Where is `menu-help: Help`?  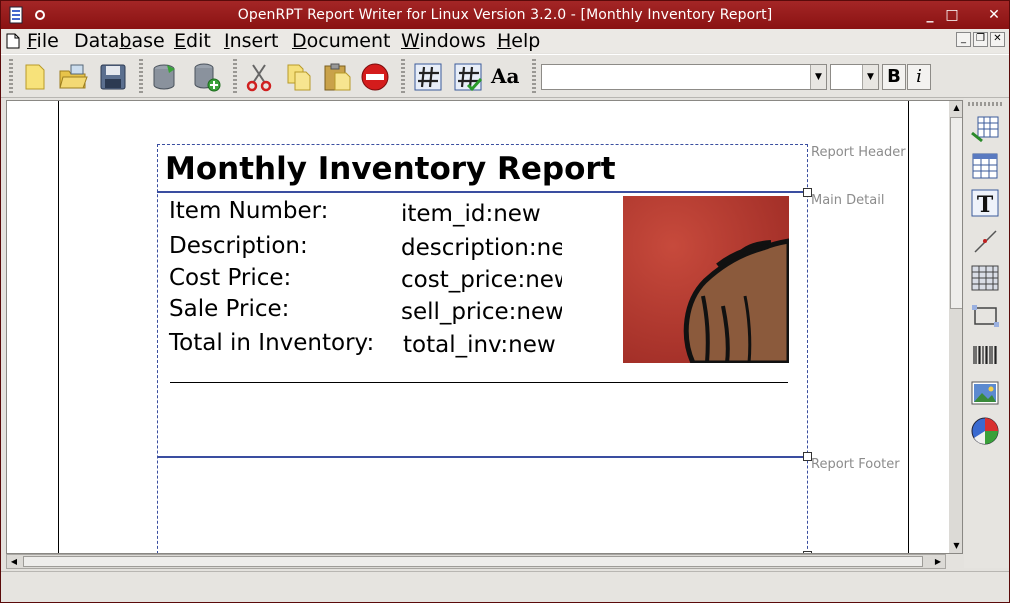
menu-help: Help is located at coordinates (518, 41).